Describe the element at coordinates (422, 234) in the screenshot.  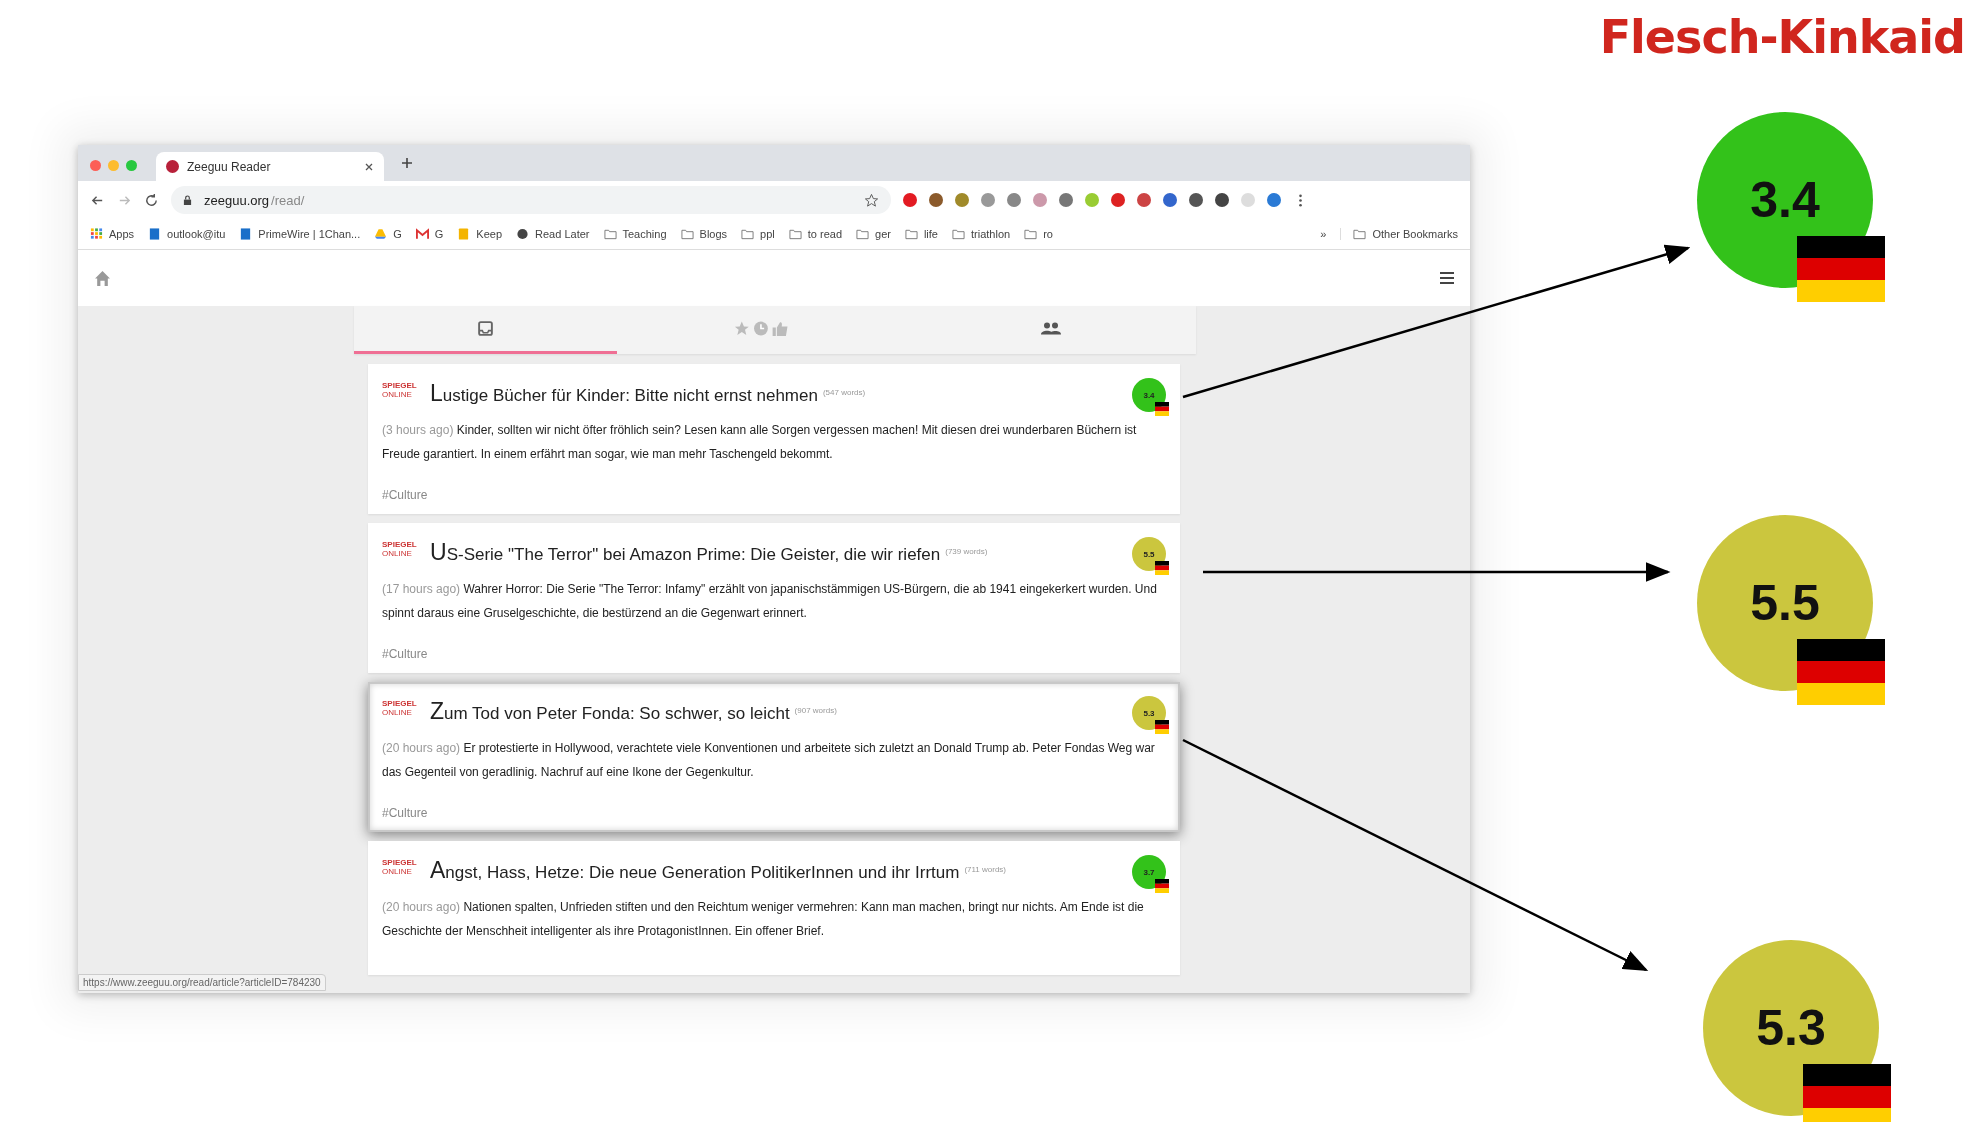
I see `mail-icon` at that location.